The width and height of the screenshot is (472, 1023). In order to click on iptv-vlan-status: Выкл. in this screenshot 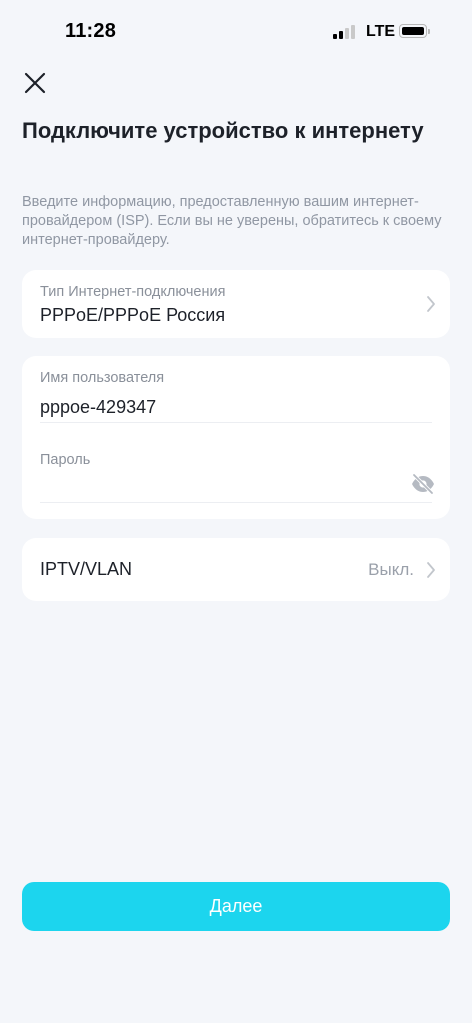, I will do `click(391, 569)`.